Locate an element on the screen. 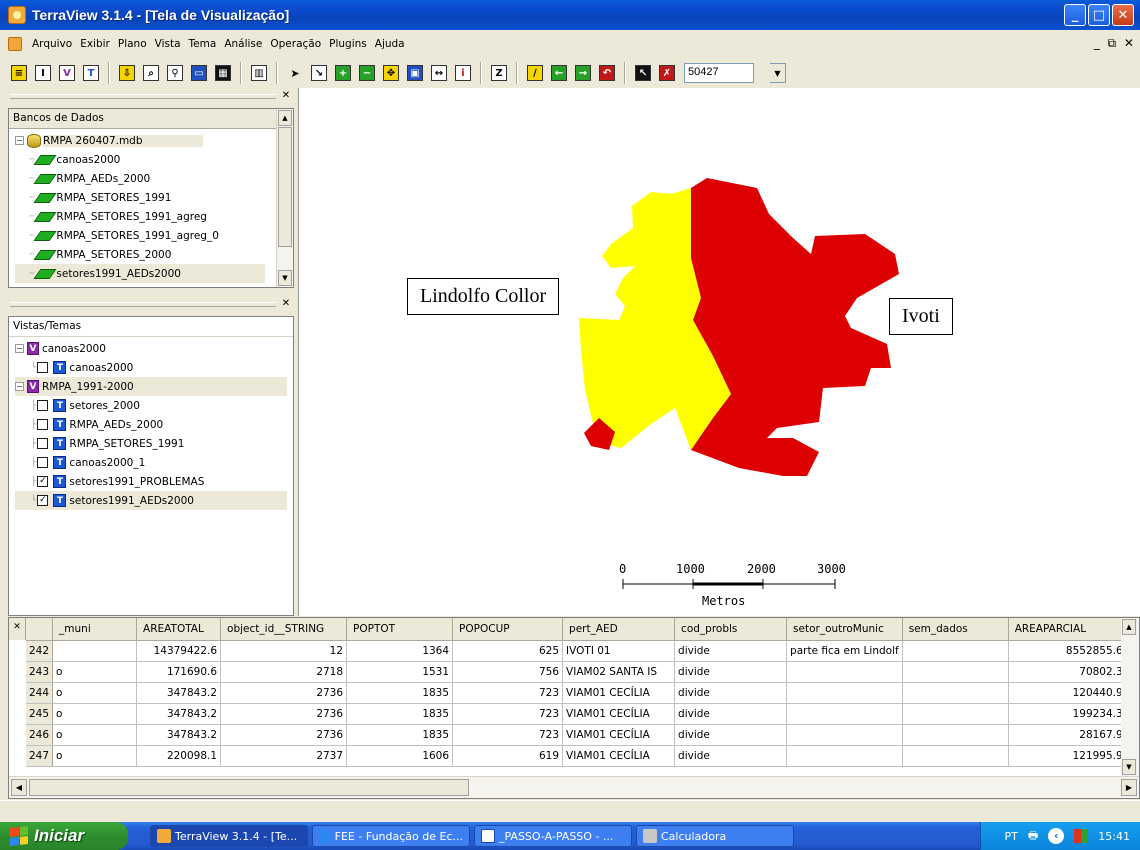  select-icon: ↘ is located at coordinates (319, 73).